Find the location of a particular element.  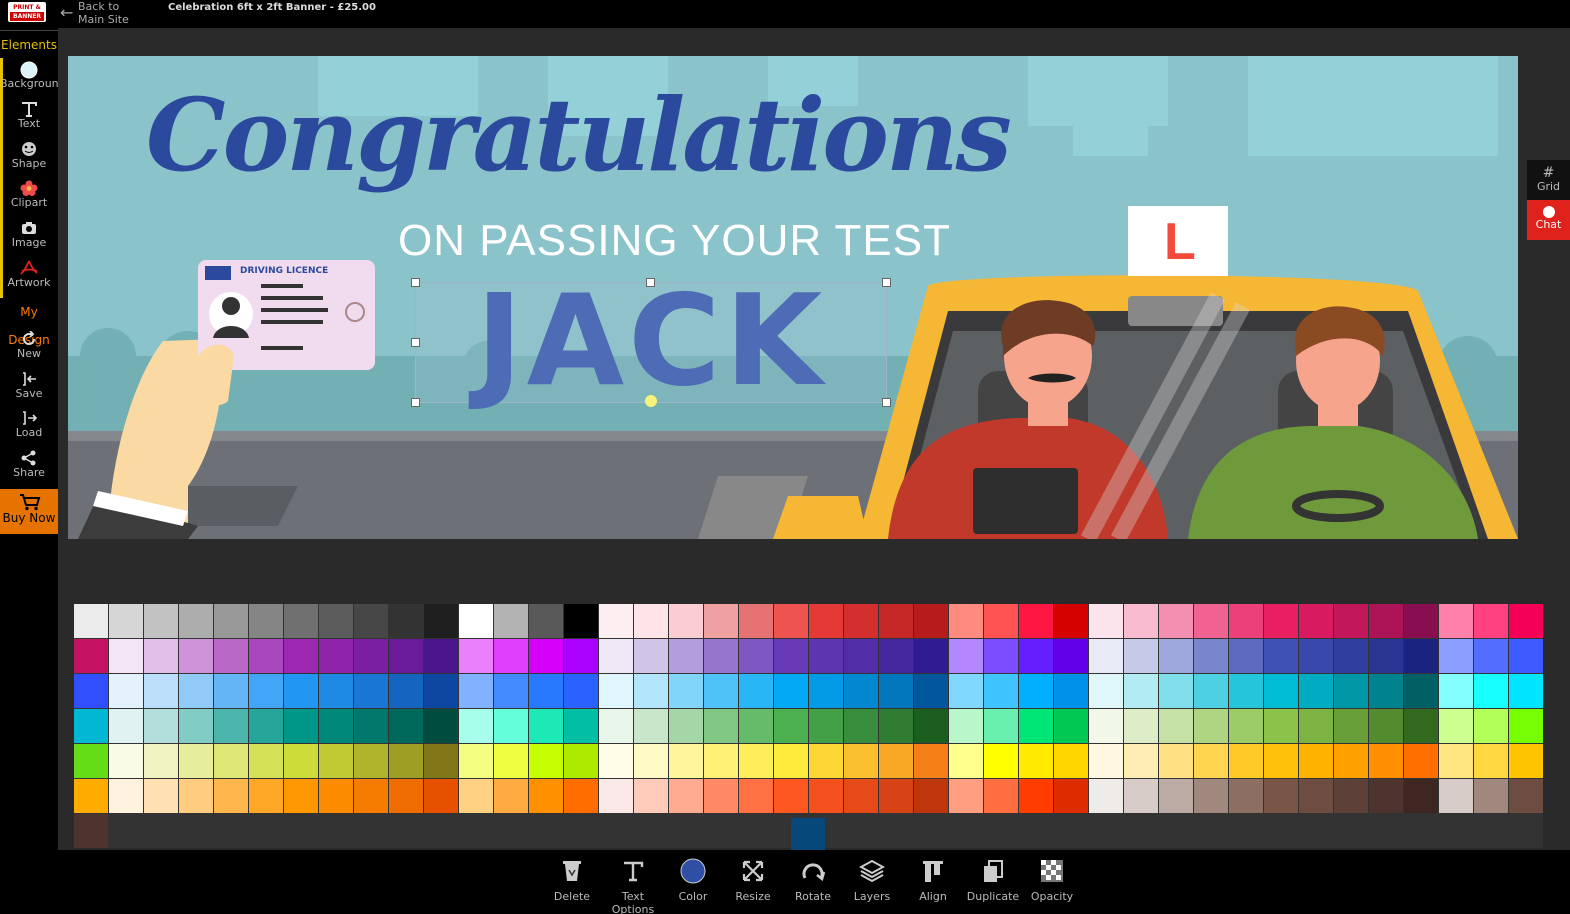

rotate-button: Rotate is located at coordinates (813, 880).